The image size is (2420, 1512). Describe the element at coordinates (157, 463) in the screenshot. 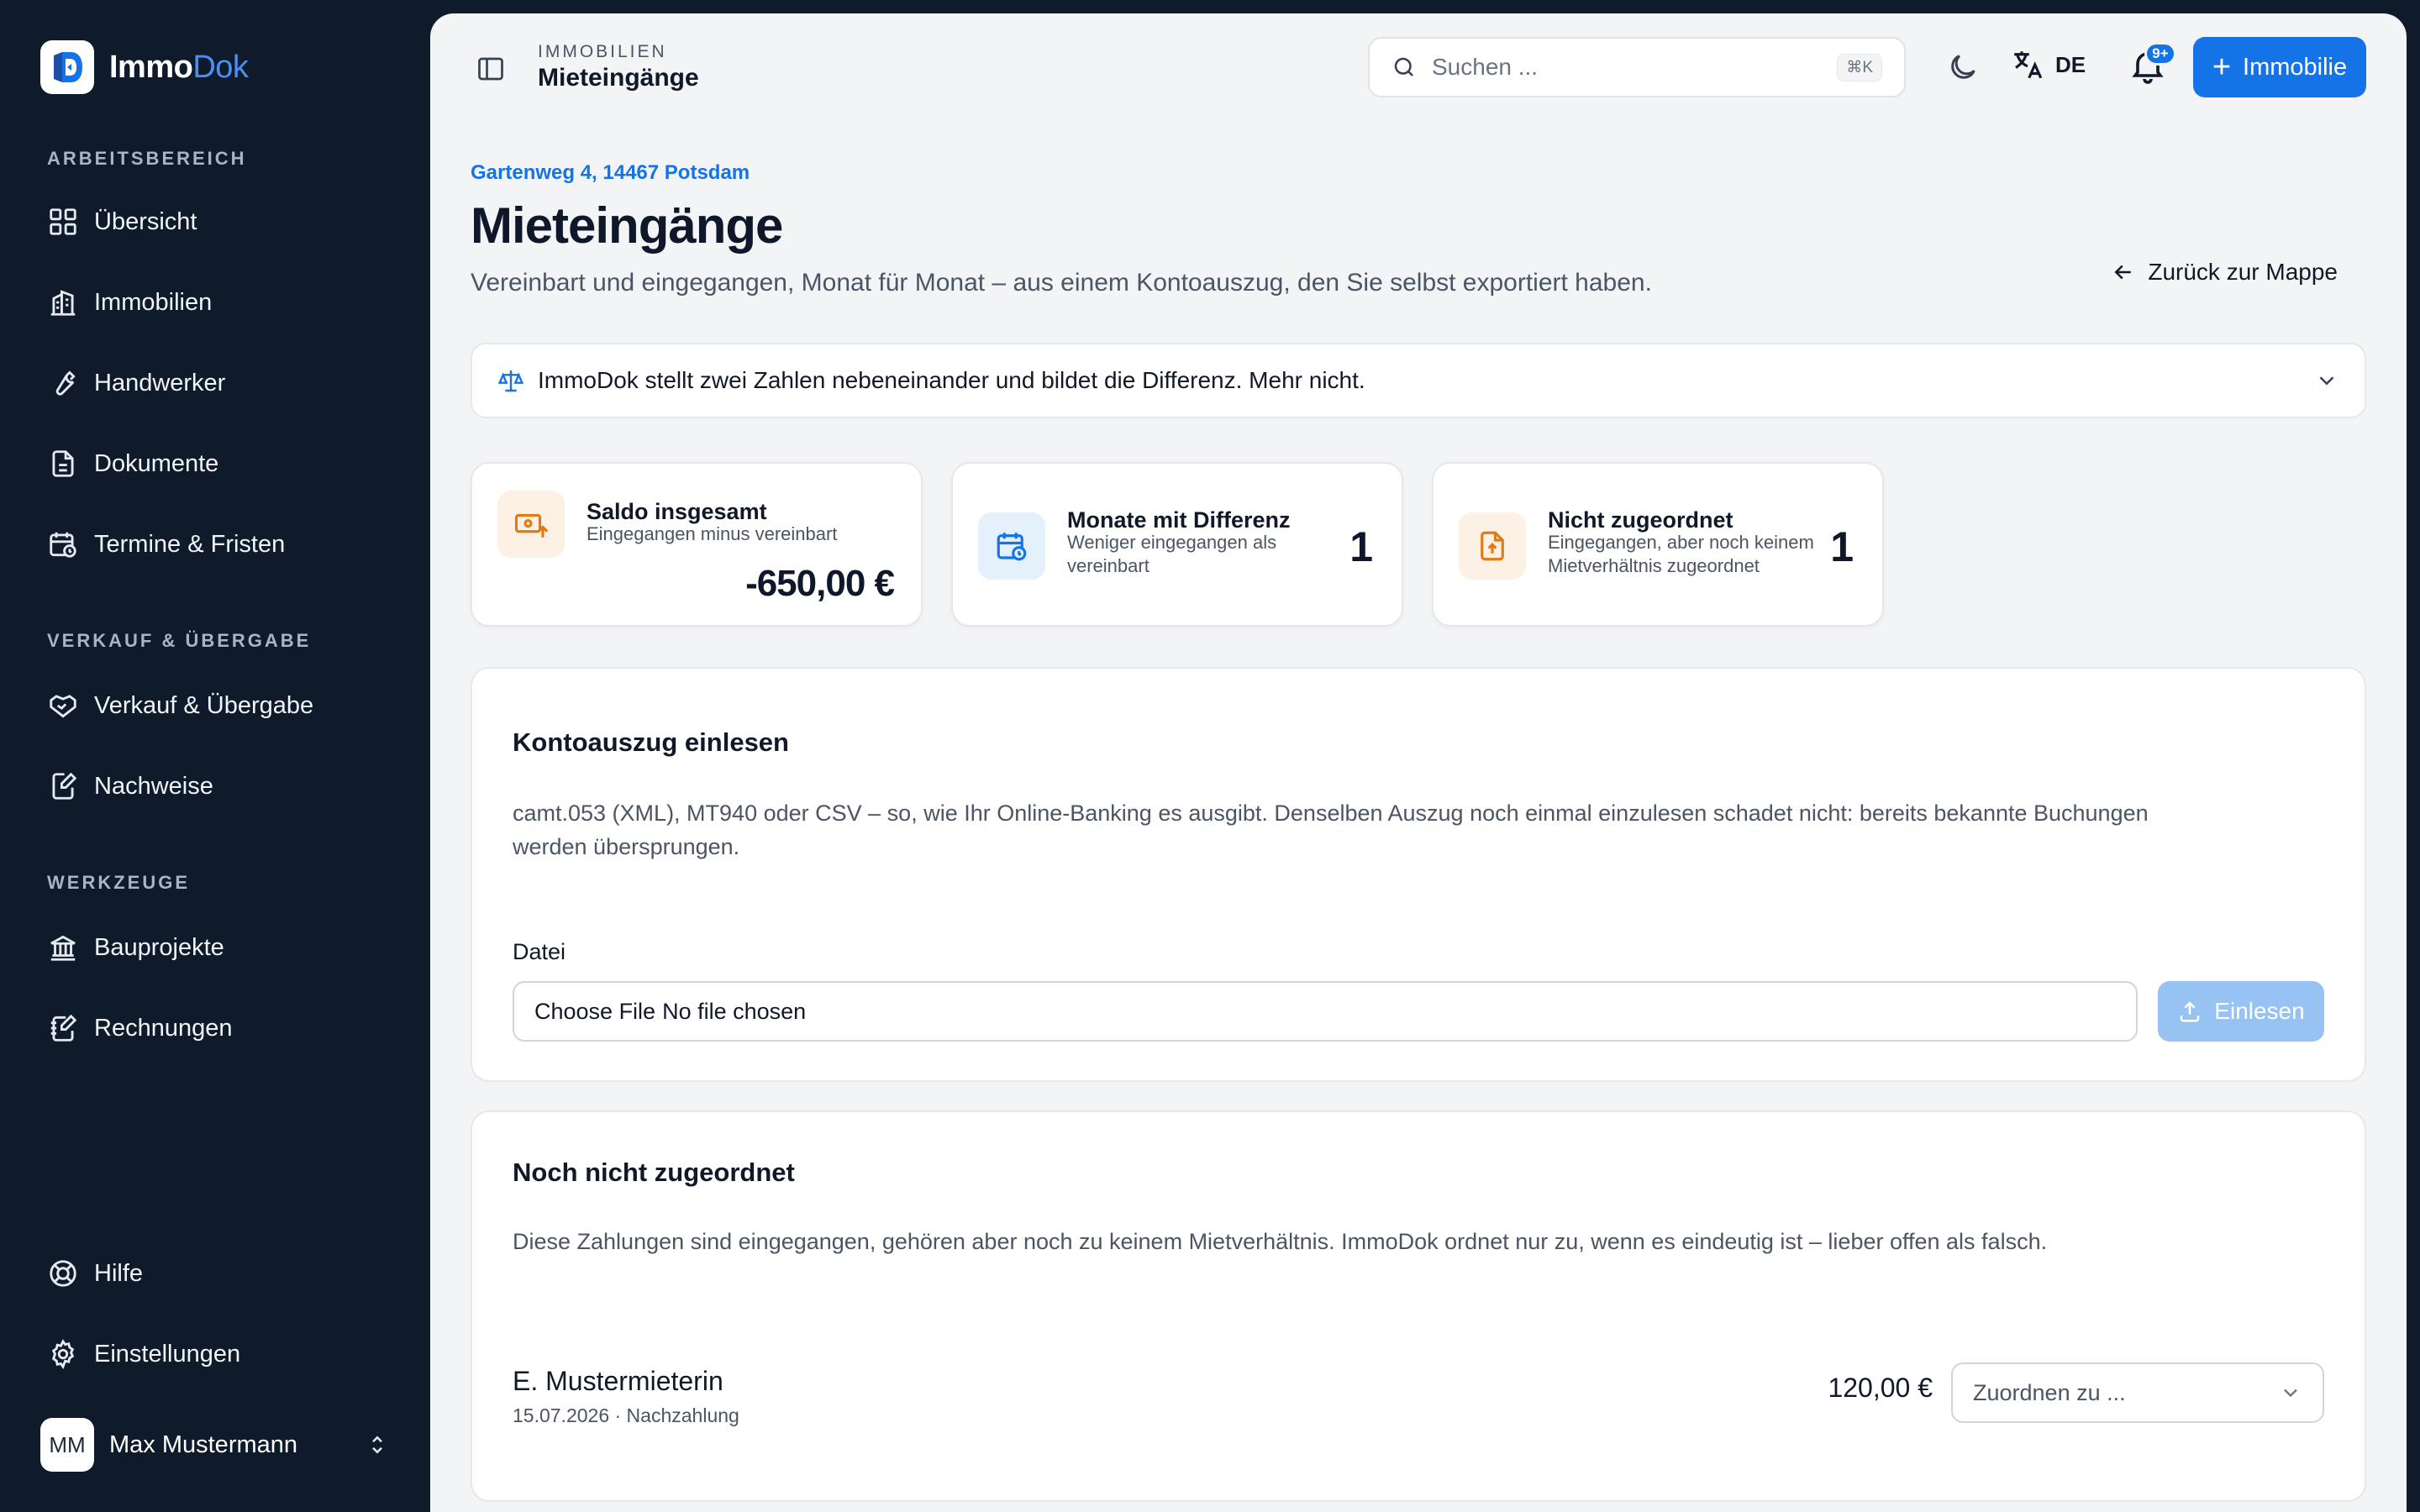

I see `sidebar-item-label: Dokumente` at that location.